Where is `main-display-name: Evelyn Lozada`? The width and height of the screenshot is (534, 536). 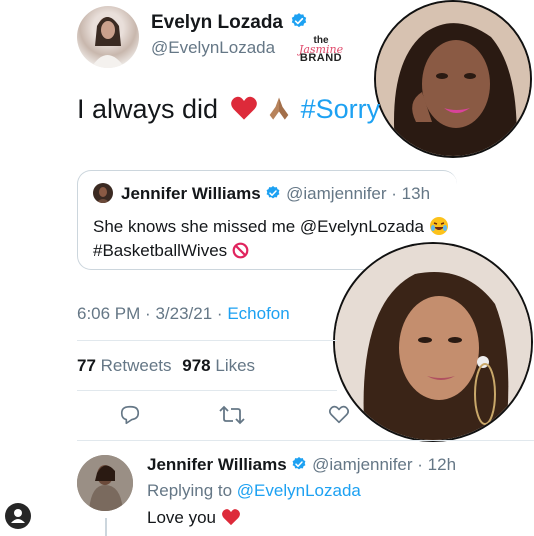 main-display-name: Evelyn Lozada is located at coordinates (229, 23).